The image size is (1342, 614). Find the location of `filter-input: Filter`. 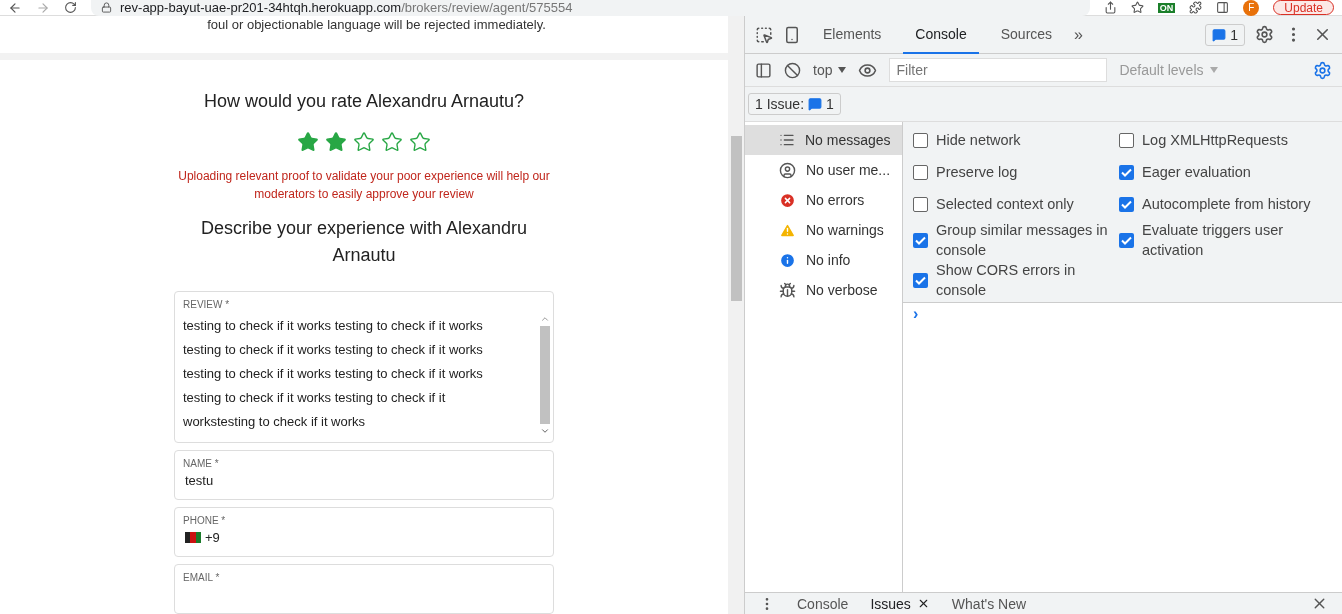

filter-input: Filter is located at coordinates (998, 70).